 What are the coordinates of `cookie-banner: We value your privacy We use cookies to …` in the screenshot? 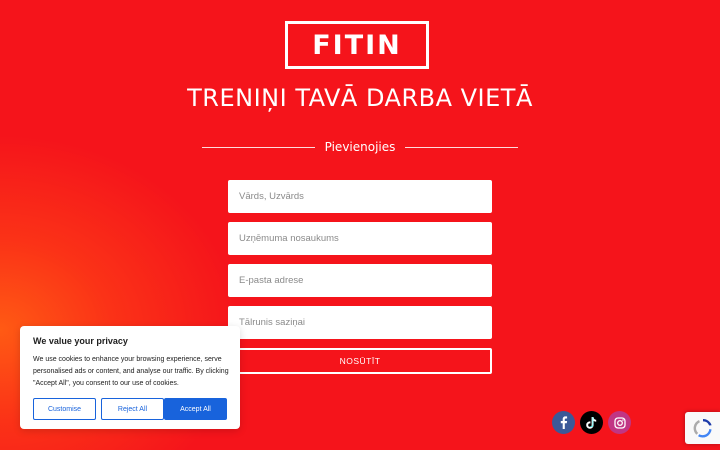 It's located at (130, 377).